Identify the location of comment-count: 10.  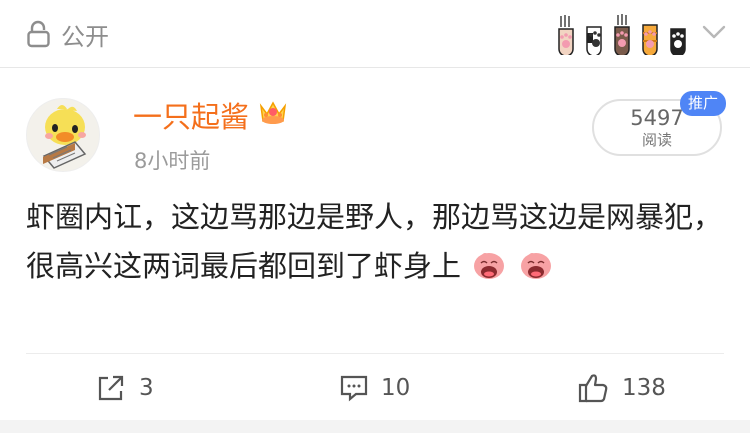
(396, 388).